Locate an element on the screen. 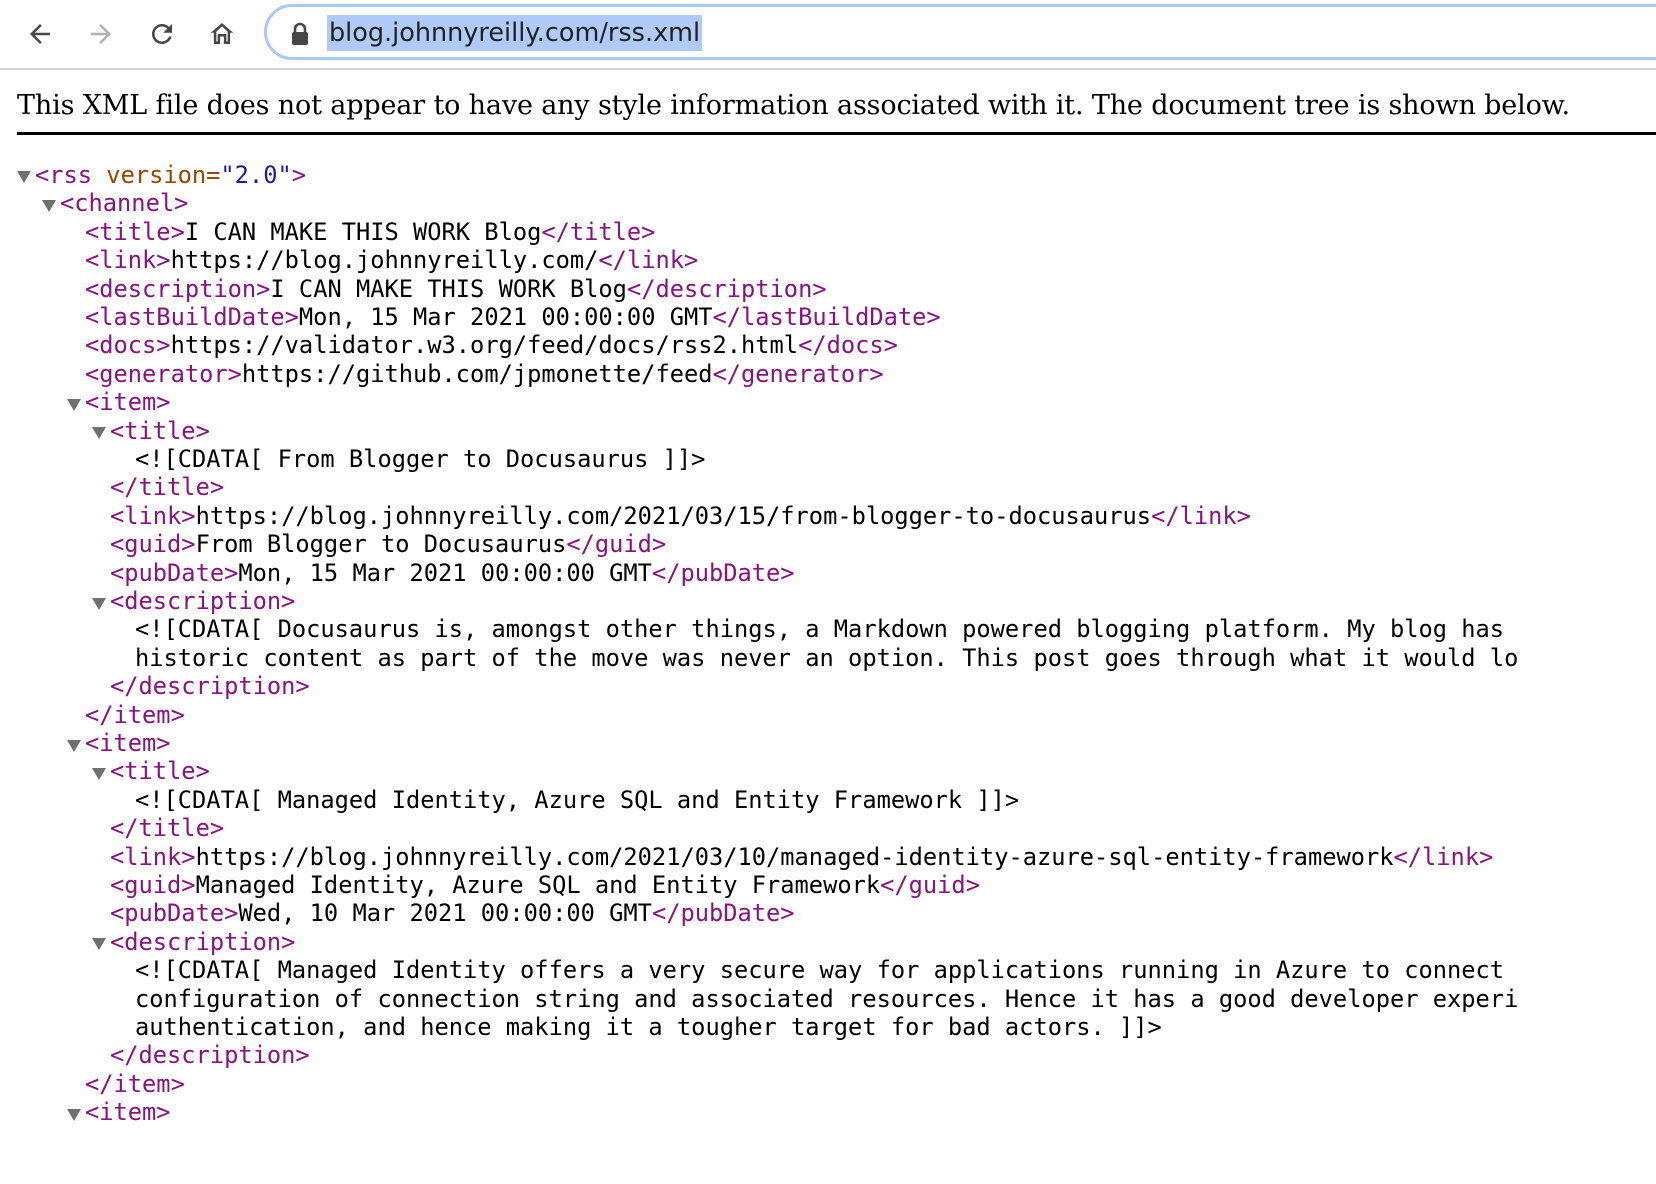 The height and width of the screenshot is (1184, 1656). lock-icon is located at coordinates (300, 34).